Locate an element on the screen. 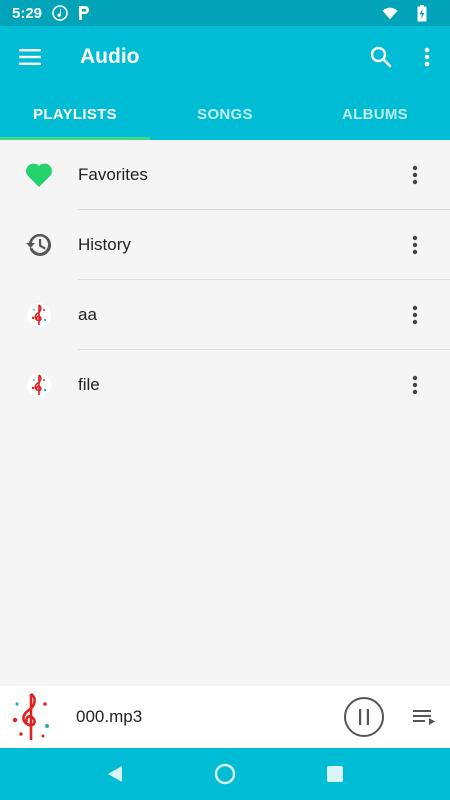 The image size is (450, 800). status-time: 5:29 is located at coordinates (27, 13).